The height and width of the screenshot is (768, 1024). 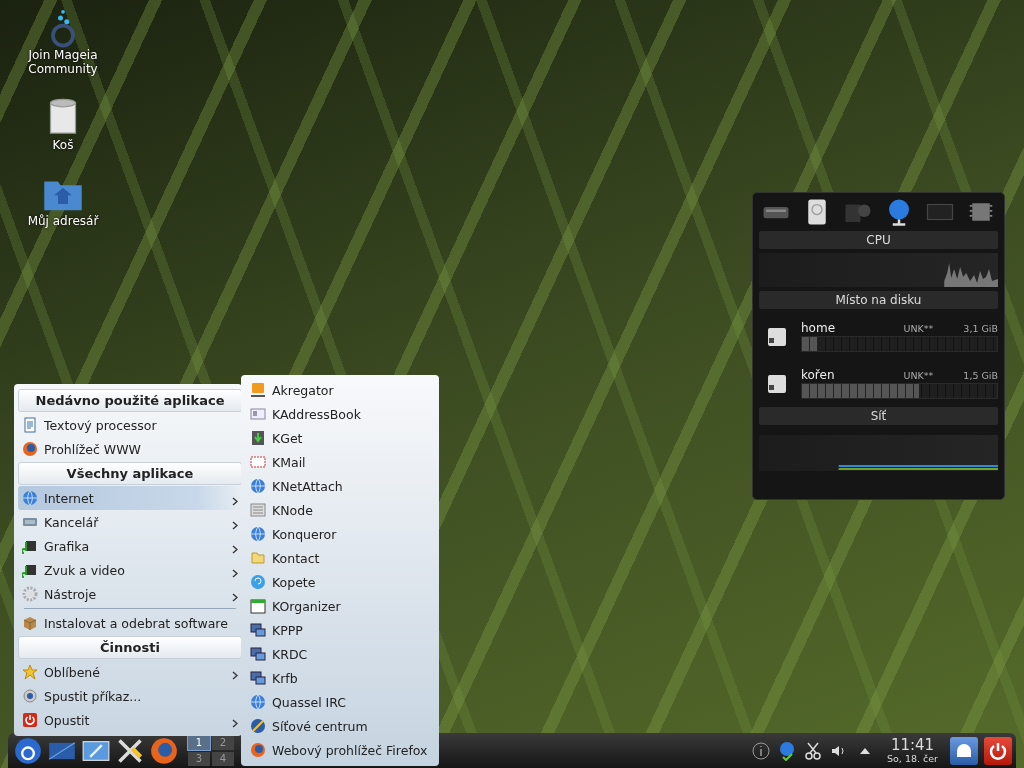 What do you see at coordinates (998, 750) in the screenshot?
I see `power-button` at bounding box center [998, 750].